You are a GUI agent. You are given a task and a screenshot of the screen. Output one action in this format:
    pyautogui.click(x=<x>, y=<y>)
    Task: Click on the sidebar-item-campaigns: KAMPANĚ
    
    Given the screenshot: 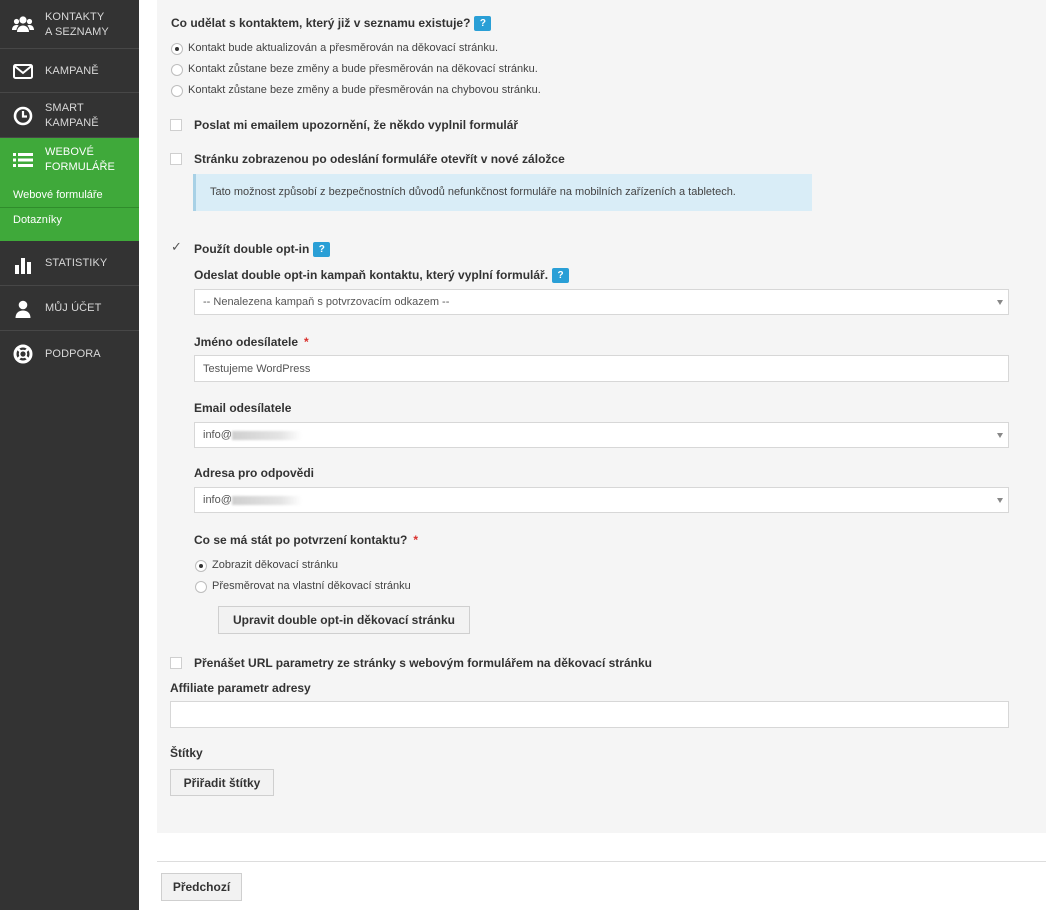 What is the action you would take?
    pyautogui.click(x=69, y=71)
    